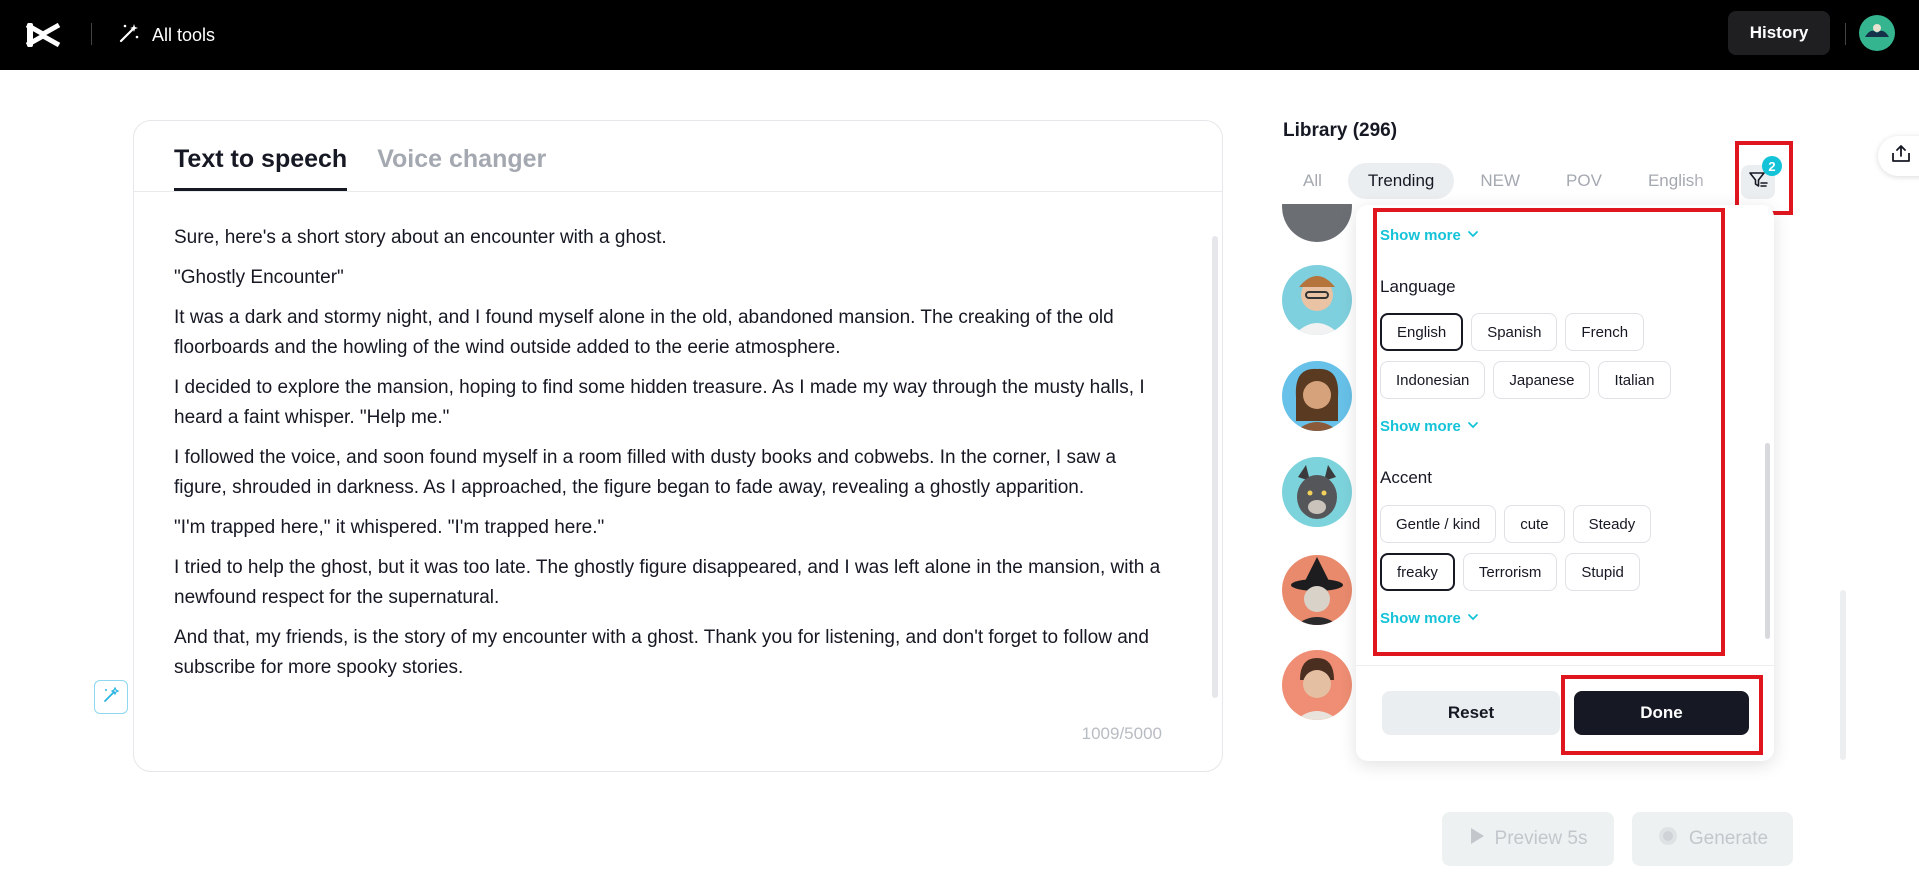 The image size is (1919, 891). What do you see at coordinates (1779, 33) in the screenshot?
I see `history-button: History` at bounding box center [1779, 33].